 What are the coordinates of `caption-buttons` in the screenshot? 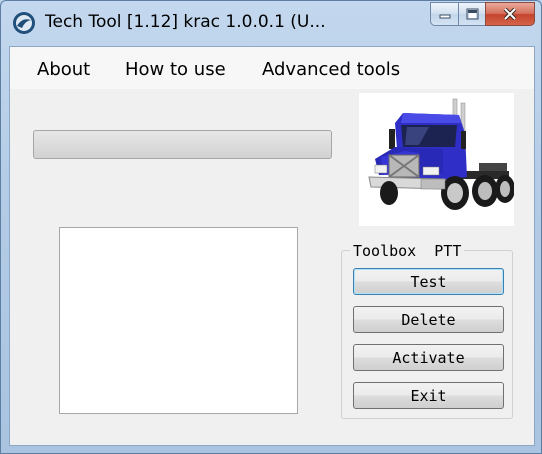 It's located at (482, 14).